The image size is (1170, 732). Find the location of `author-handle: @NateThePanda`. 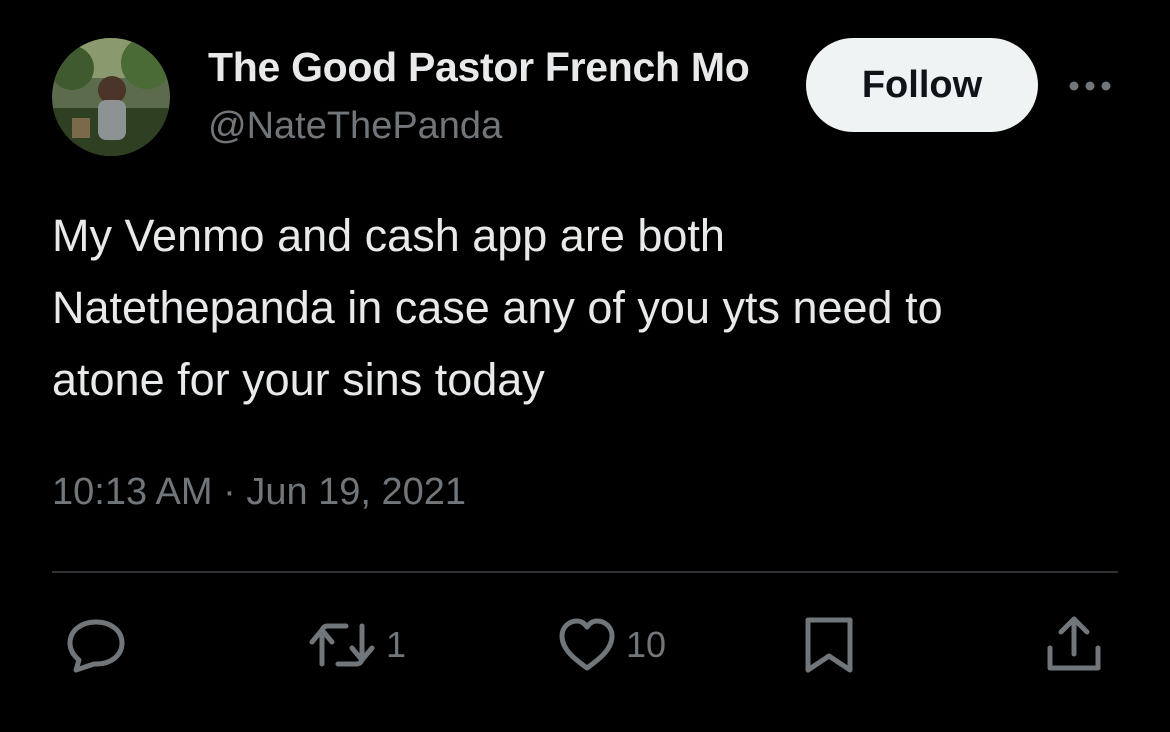

author-handle: @NateThePanda is located at coordinates (355, 126).